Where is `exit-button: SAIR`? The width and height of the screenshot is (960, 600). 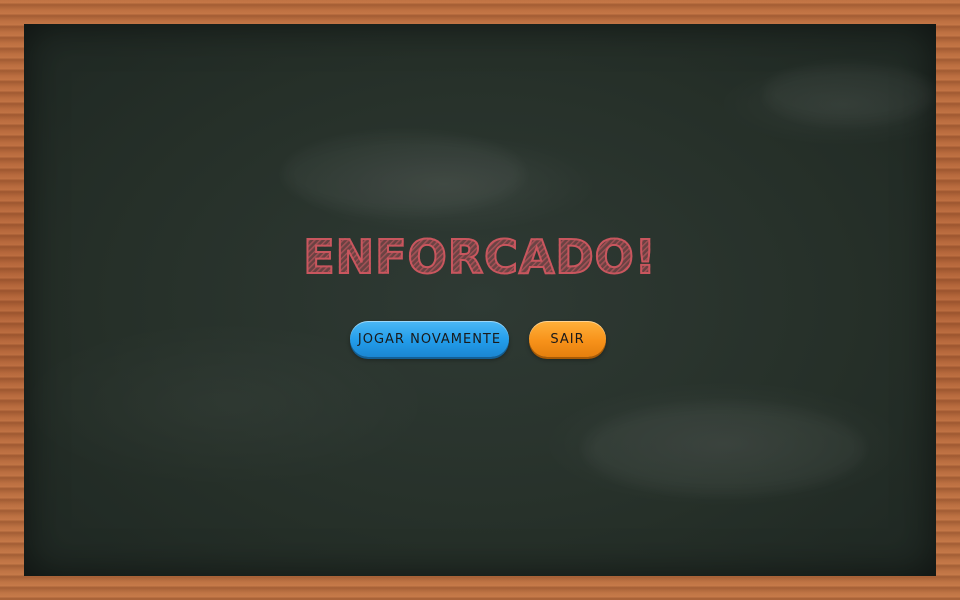 exit-button: SAIR is located at coordinates (567, 339).